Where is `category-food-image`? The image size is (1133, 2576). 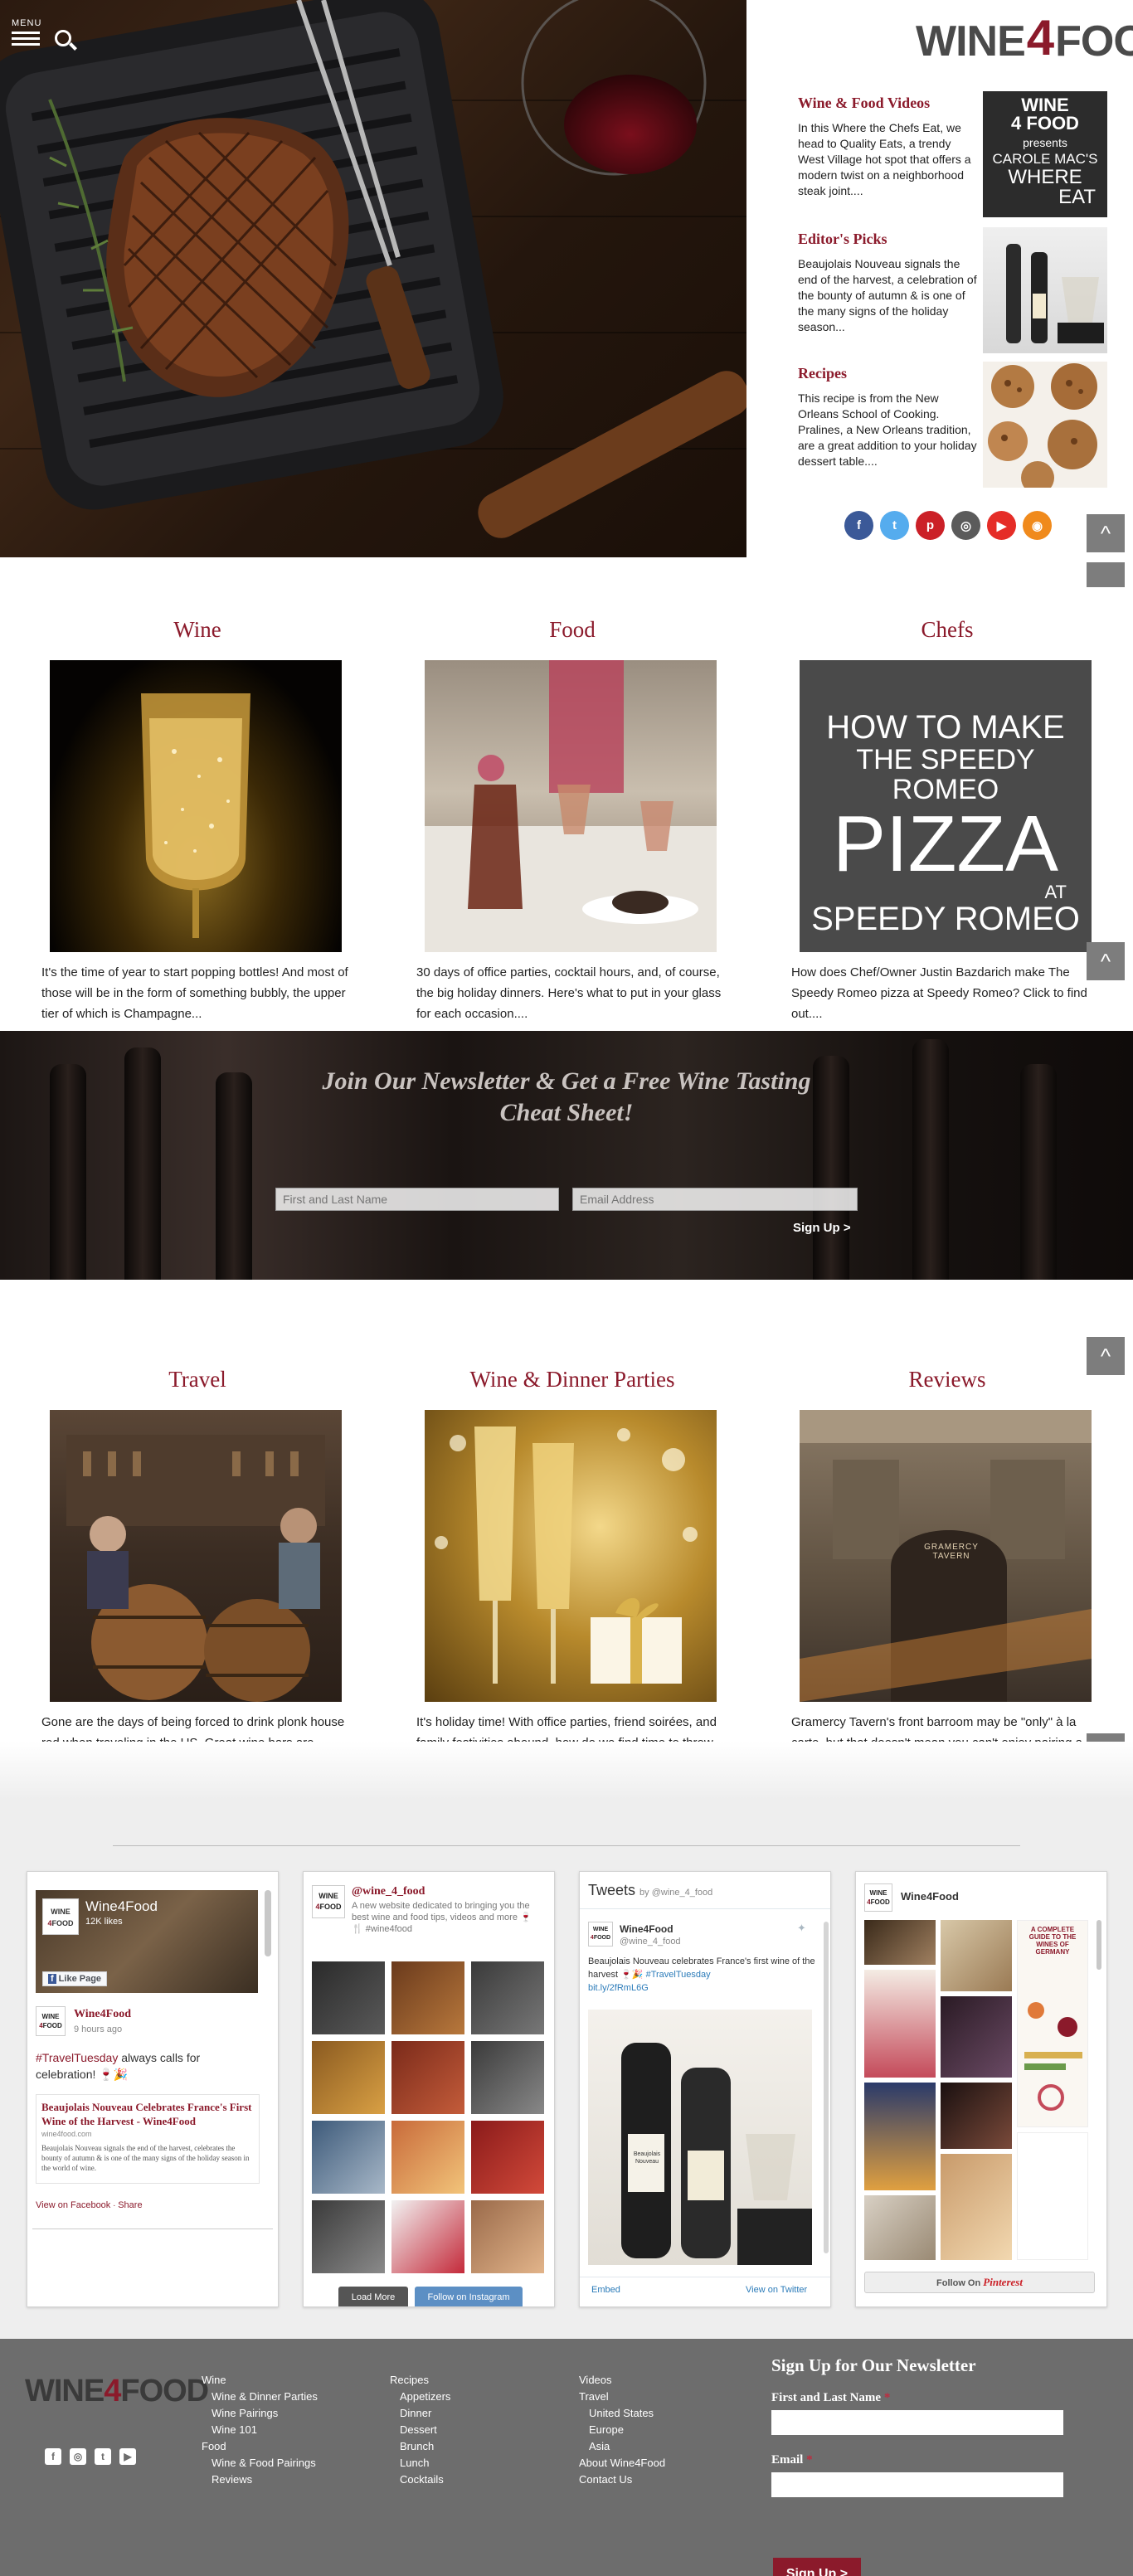
category-food-image is located at coordinates (571, 806).